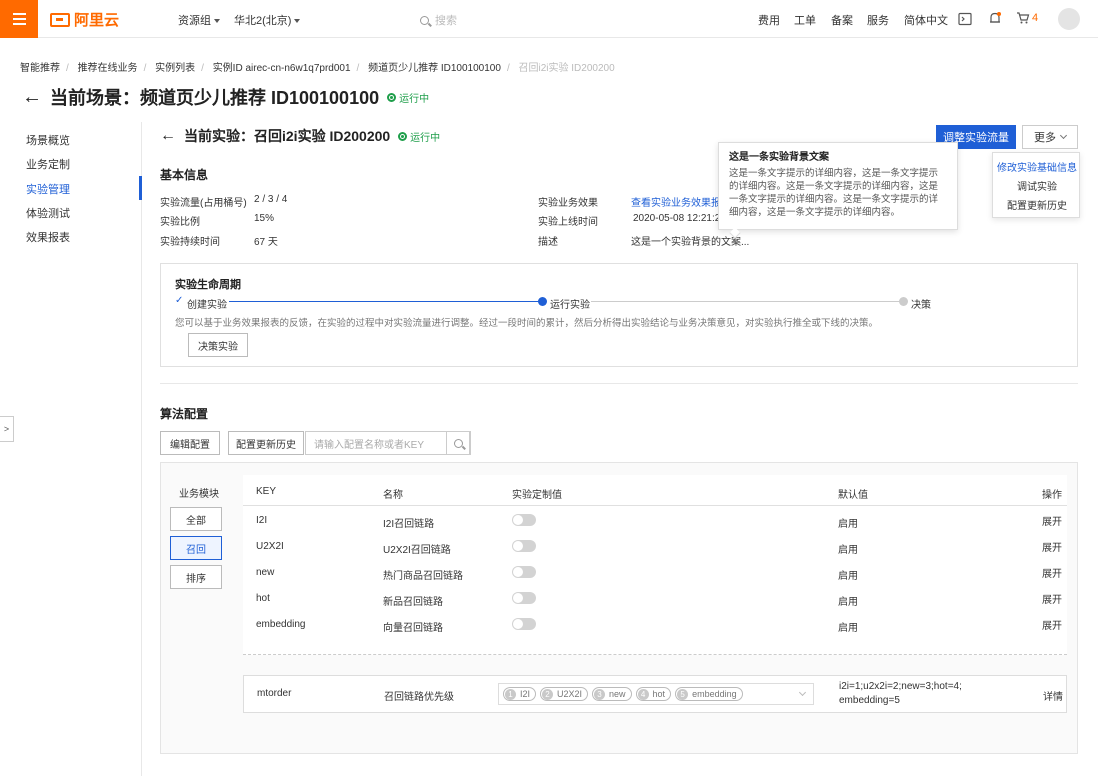  I want to click on module-filter-recall: 召回, so click(196, 548).